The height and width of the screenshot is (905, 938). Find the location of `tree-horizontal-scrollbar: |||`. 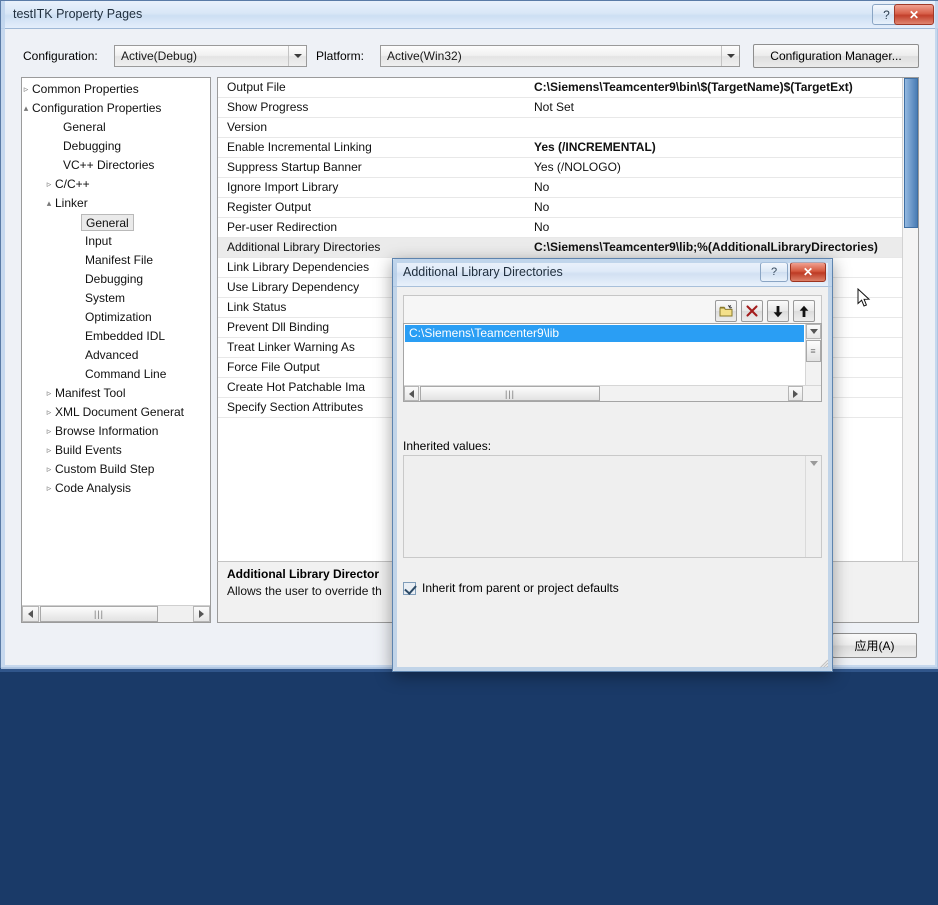

tree-horizontal-scrollbar: ||| is located at coordinates (116, 613).